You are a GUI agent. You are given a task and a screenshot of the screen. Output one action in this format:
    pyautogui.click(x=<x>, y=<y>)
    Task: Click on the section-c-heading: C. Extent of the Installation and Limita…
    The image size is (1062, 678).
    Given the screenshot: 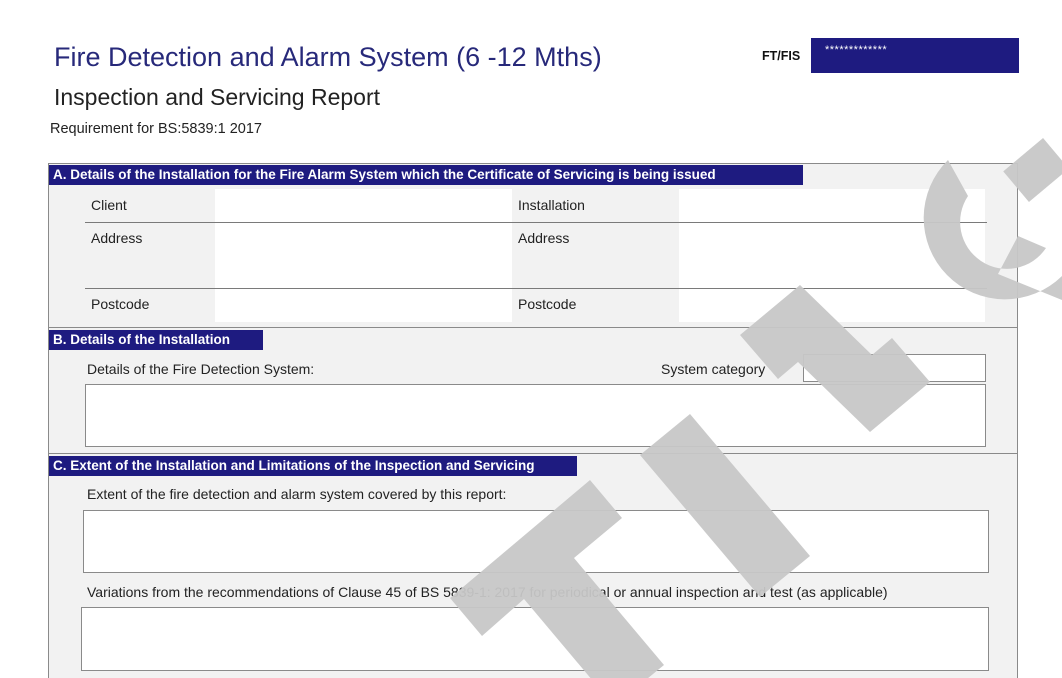 What is the action you would take?
    pyautogui.click(x=313, y=466)
    